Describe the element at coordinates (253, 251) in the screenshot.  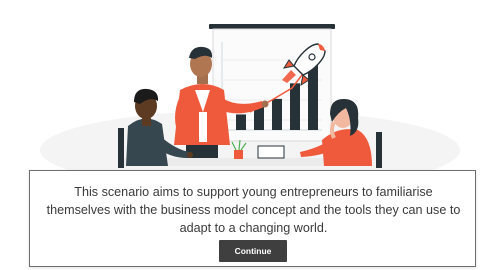
I see `continue-button: Continue` at that location.